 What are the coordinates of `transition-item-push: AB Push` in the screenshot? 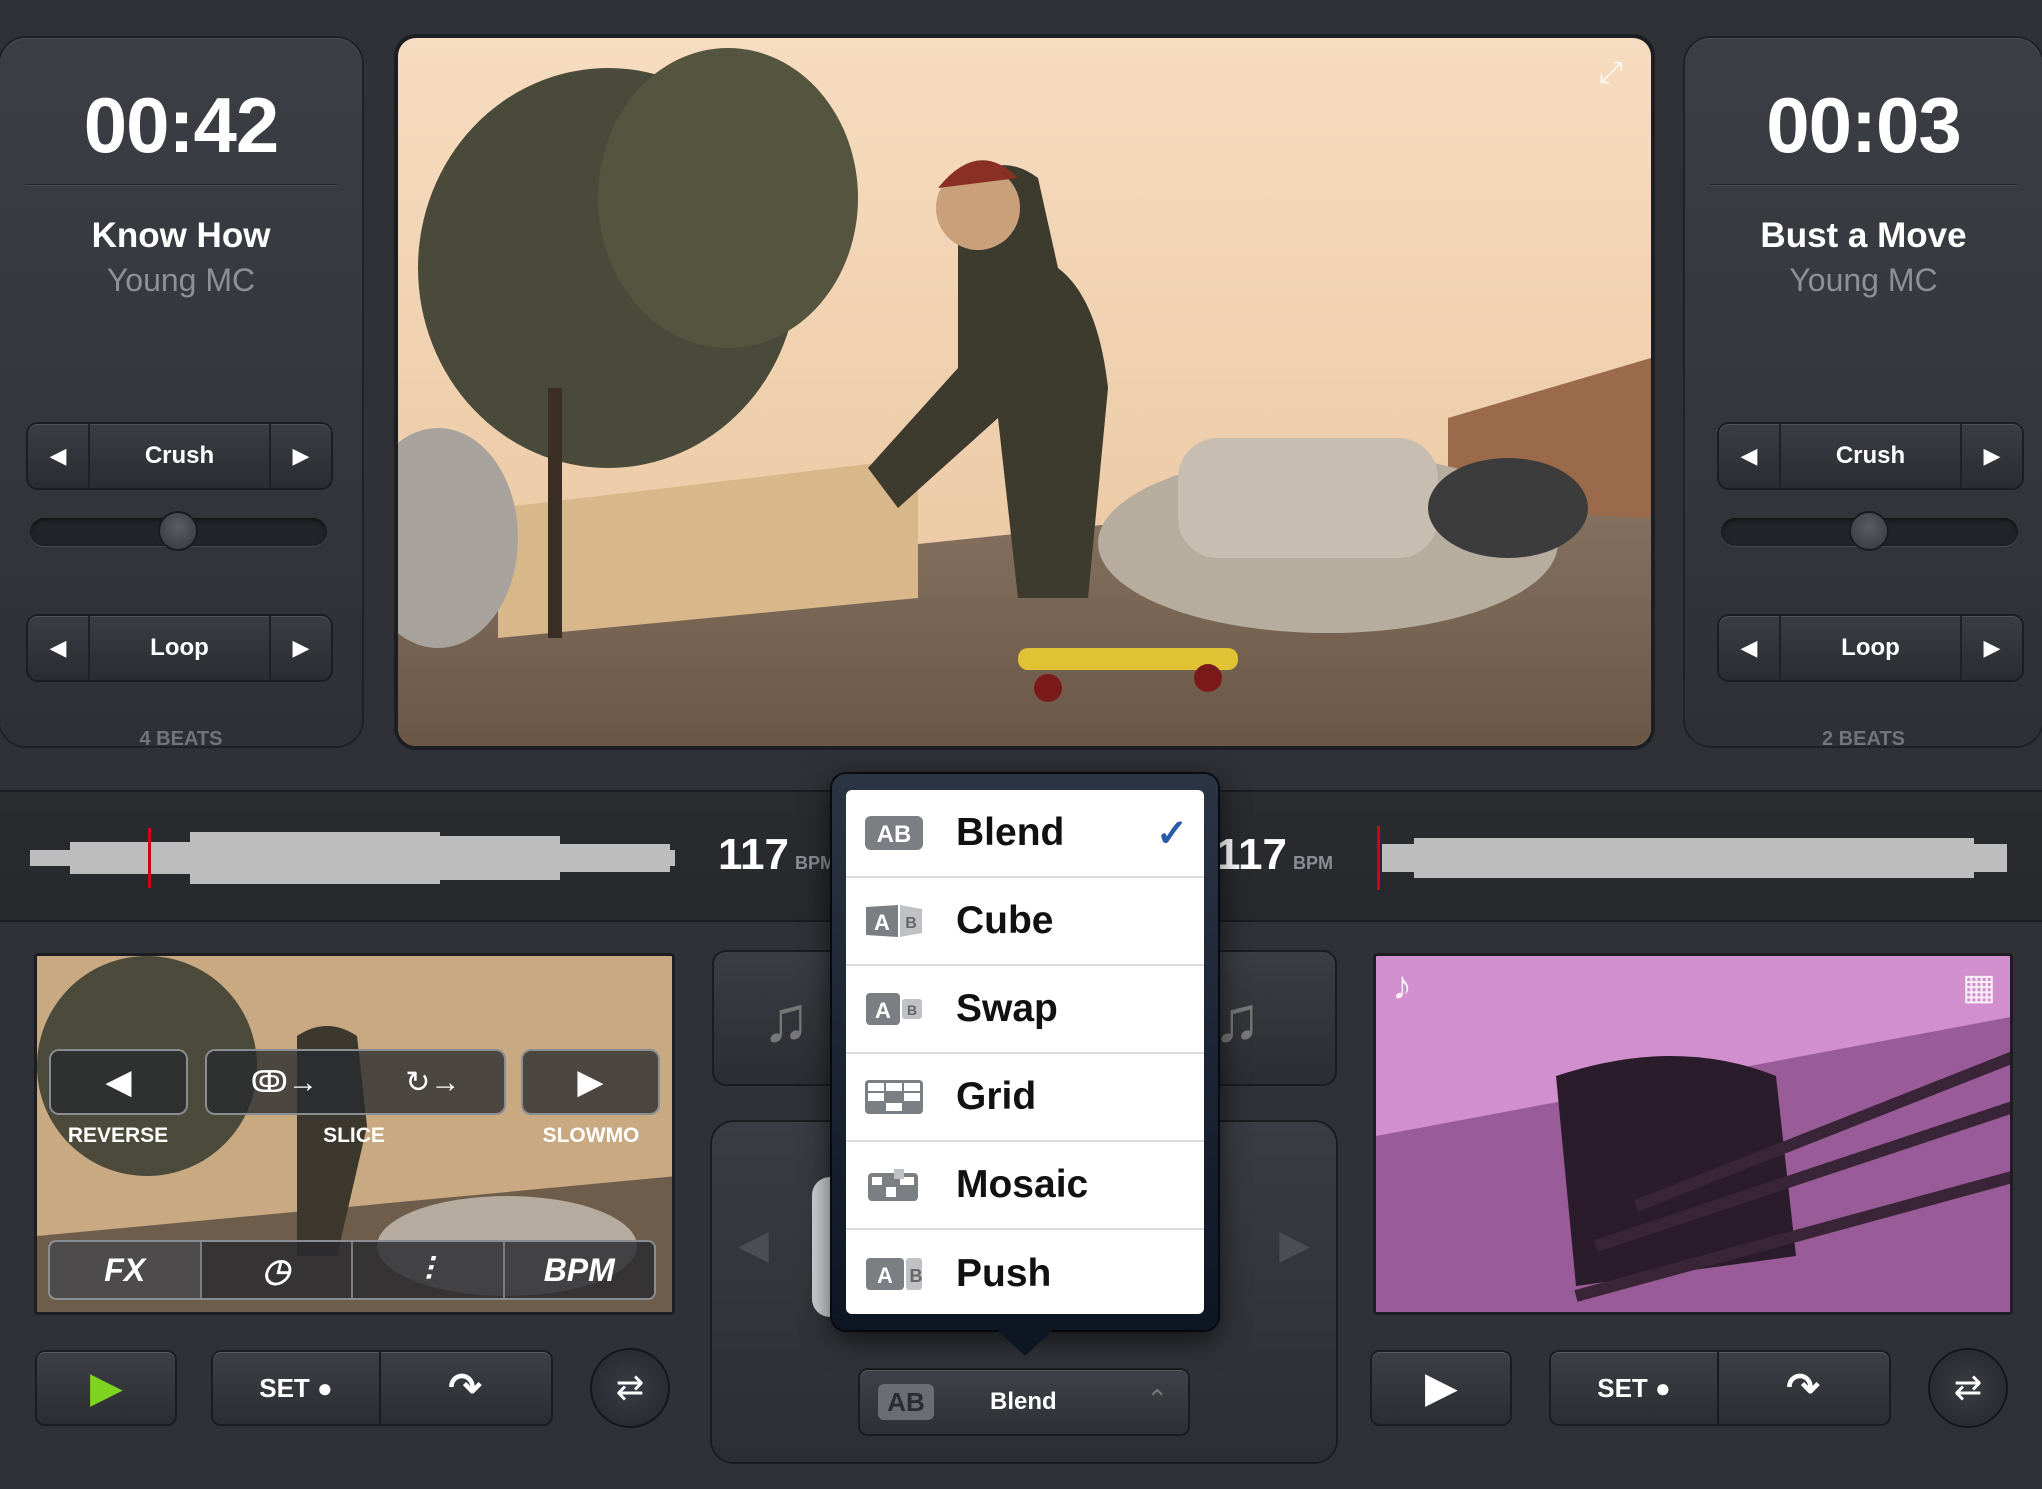 It's located at (1025, 1272).